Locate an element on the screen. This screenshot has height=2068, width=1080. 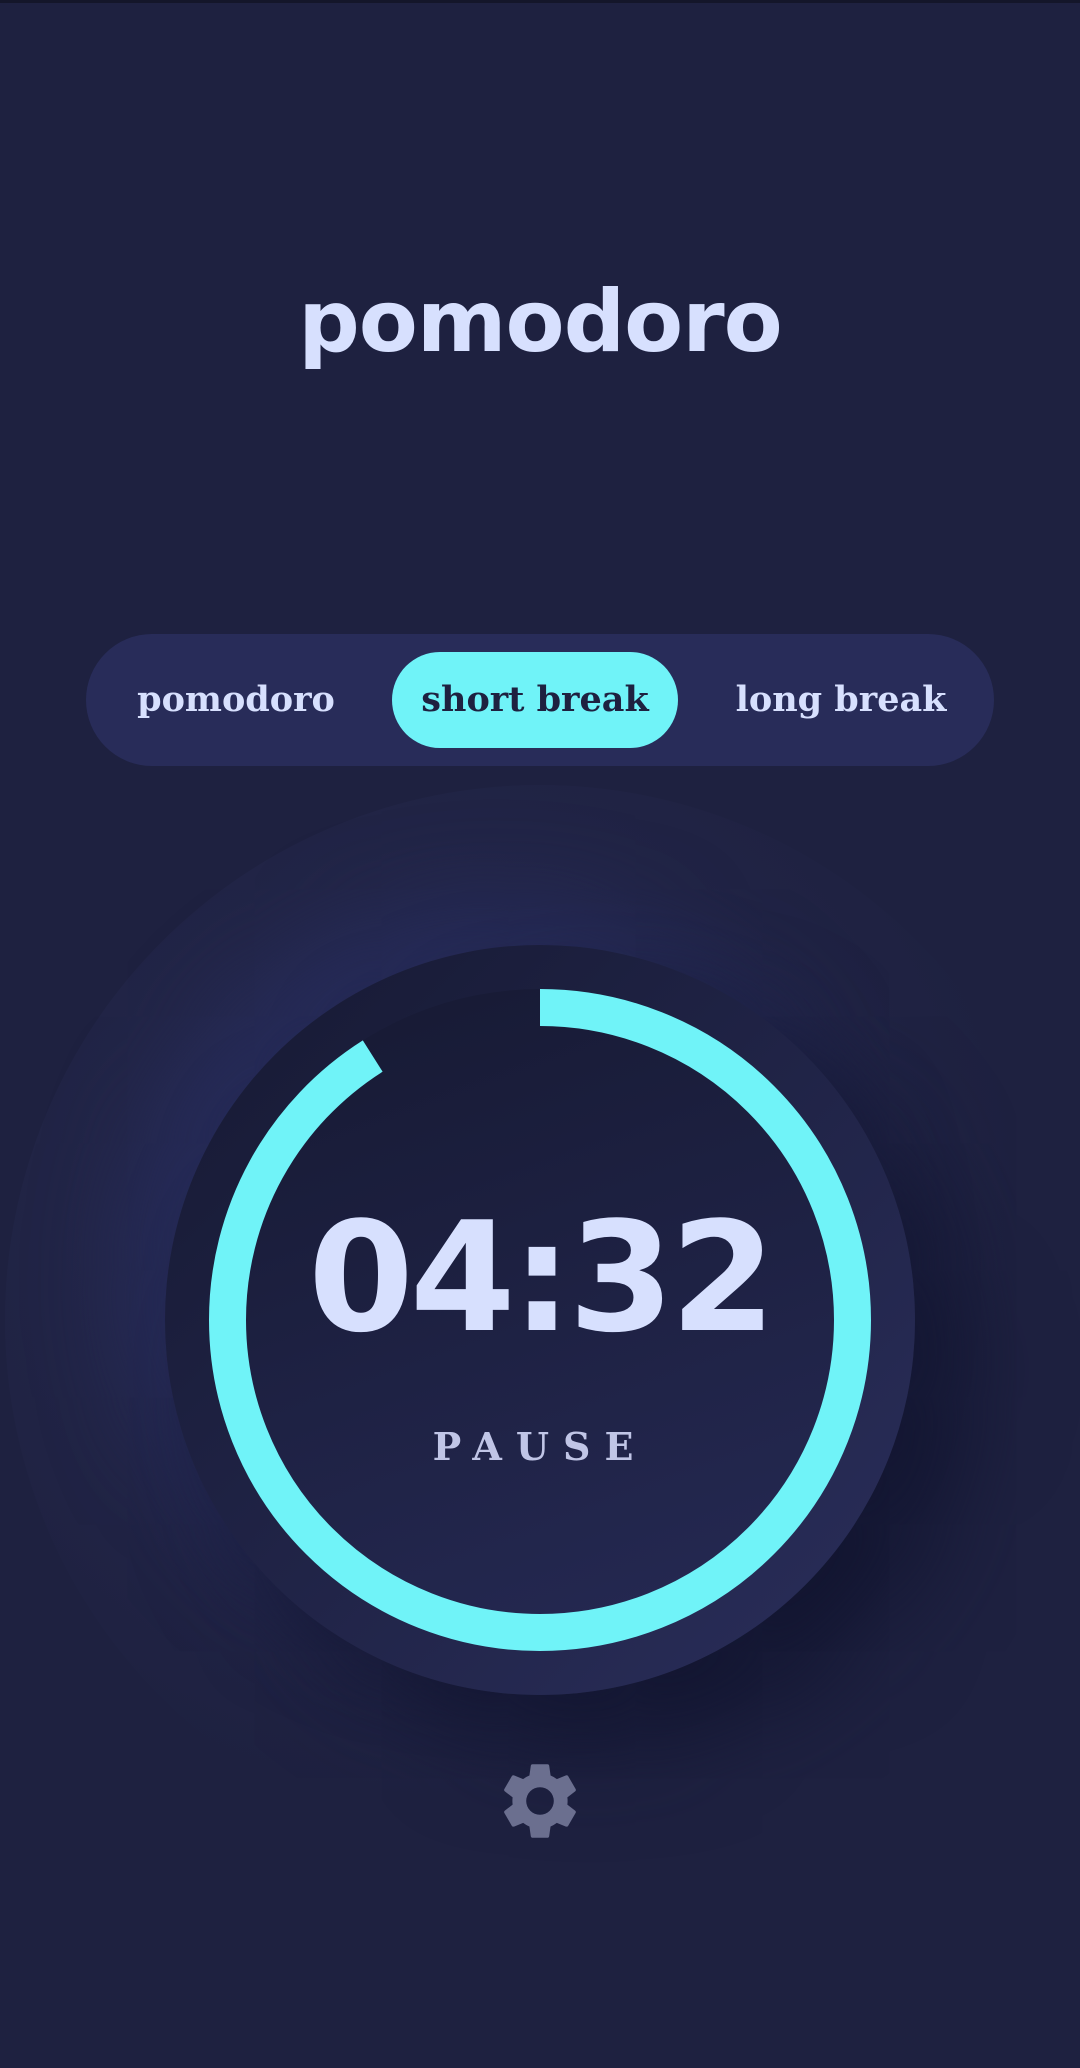
settings-button is located at coordinates (540, 1801).